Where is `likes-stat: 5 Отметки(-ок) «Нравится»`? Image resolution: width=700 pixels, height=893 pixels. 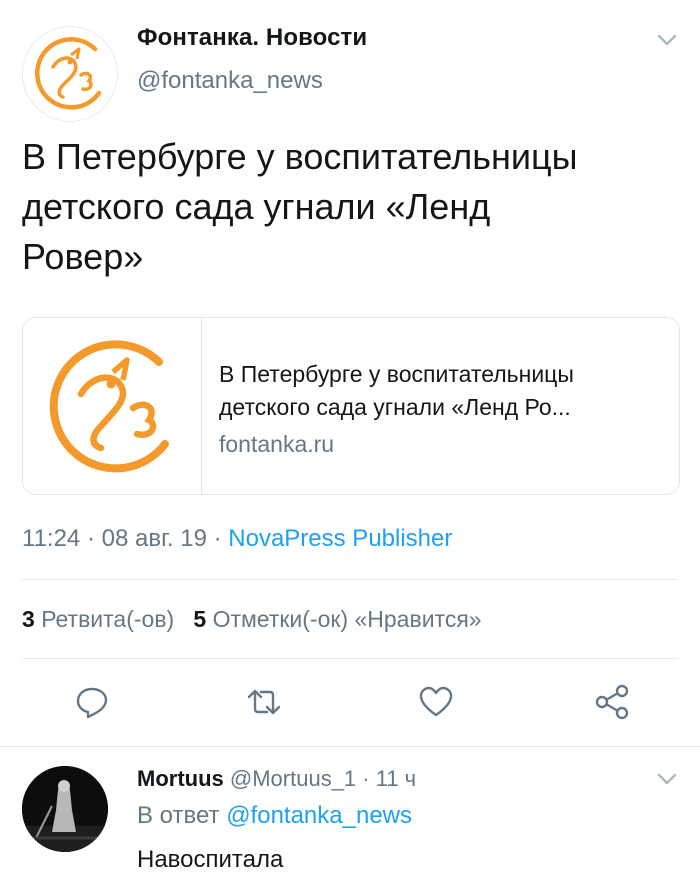 likes-stat: 5 Отметки(-ок) «Нравится» is located at coordinates (337, 619).